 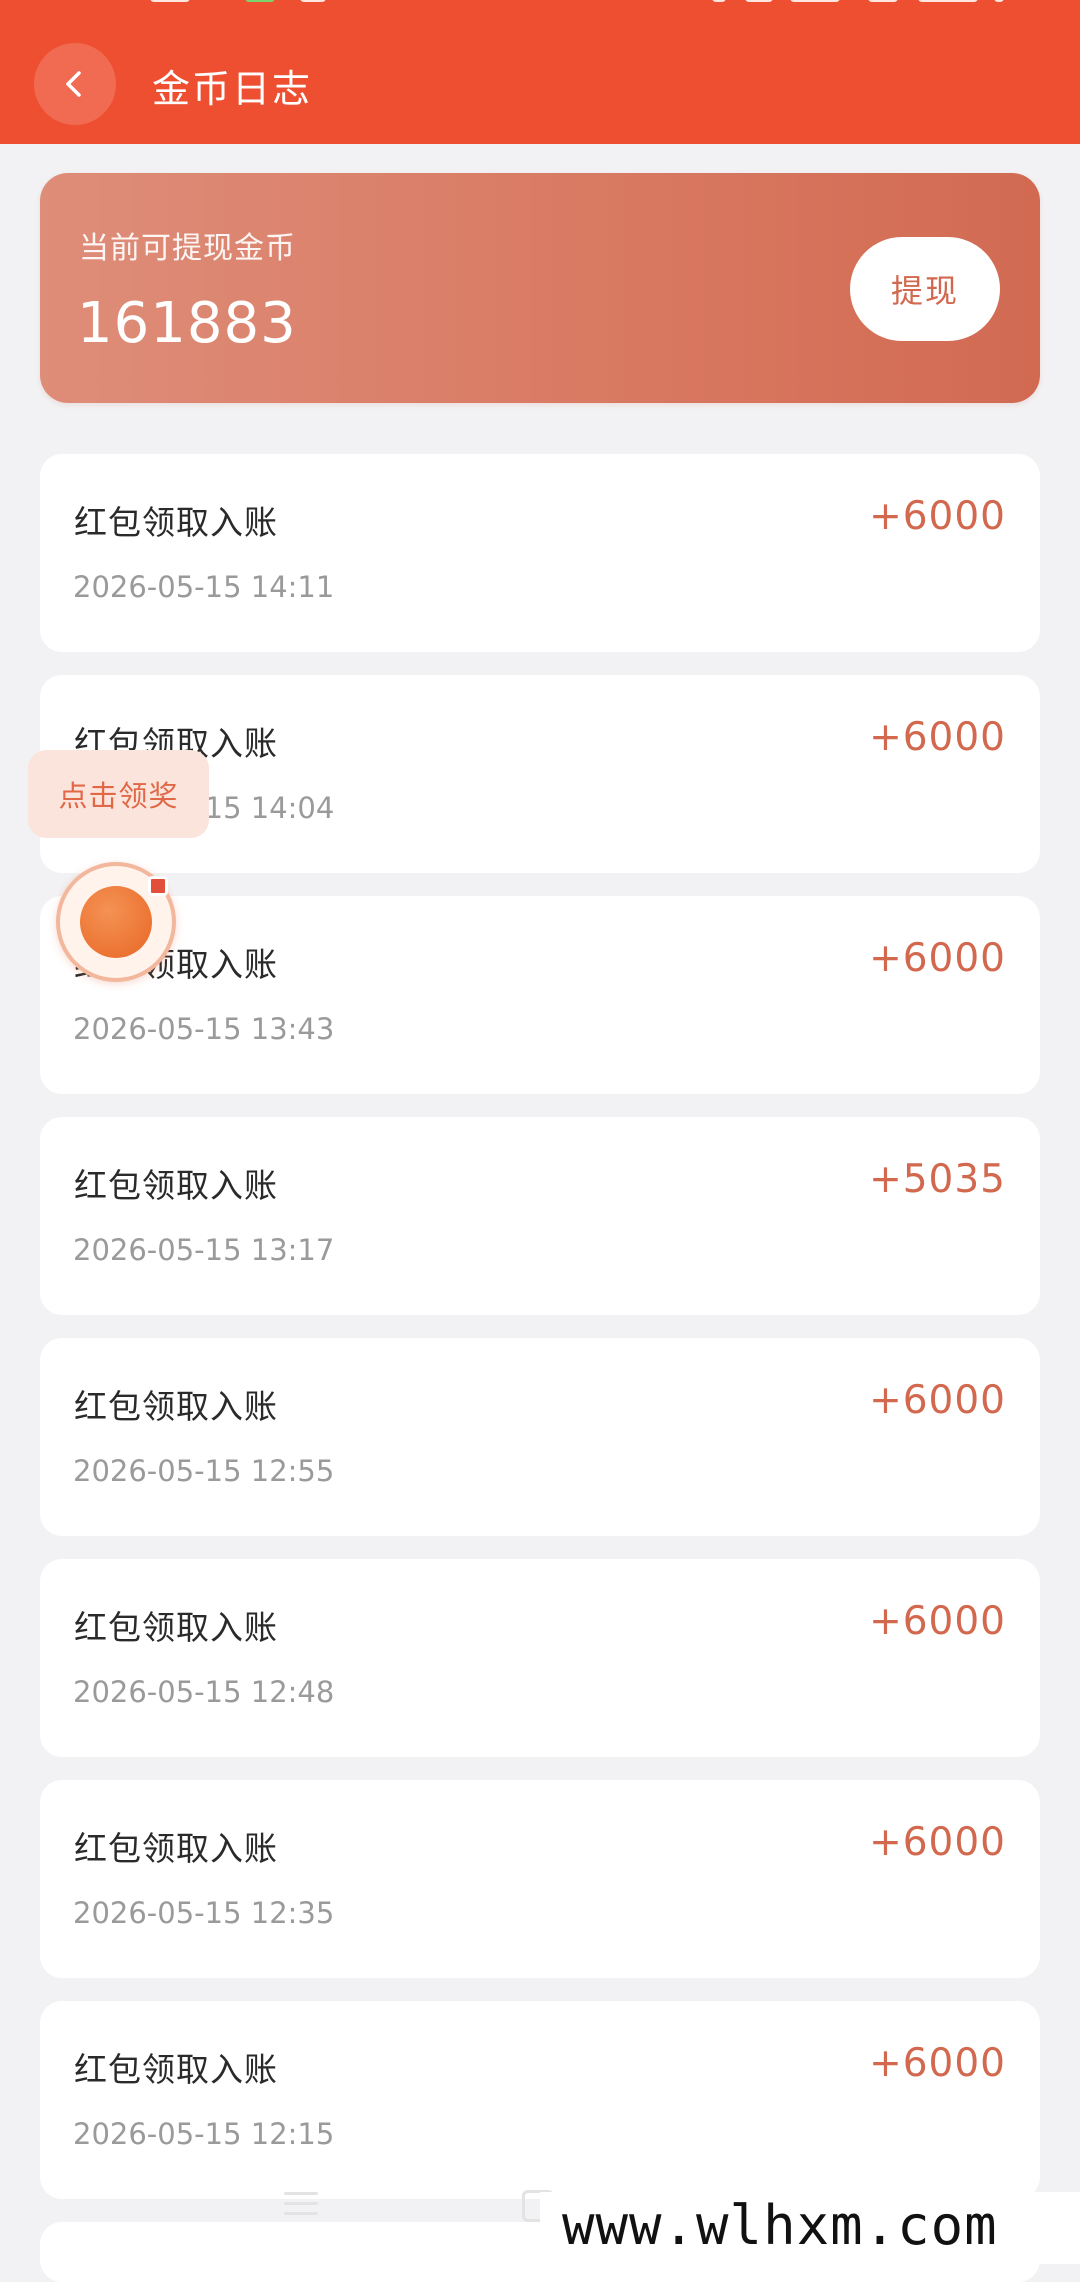 I want to click on page-title: 金币日志, so click(x=232, y=89).